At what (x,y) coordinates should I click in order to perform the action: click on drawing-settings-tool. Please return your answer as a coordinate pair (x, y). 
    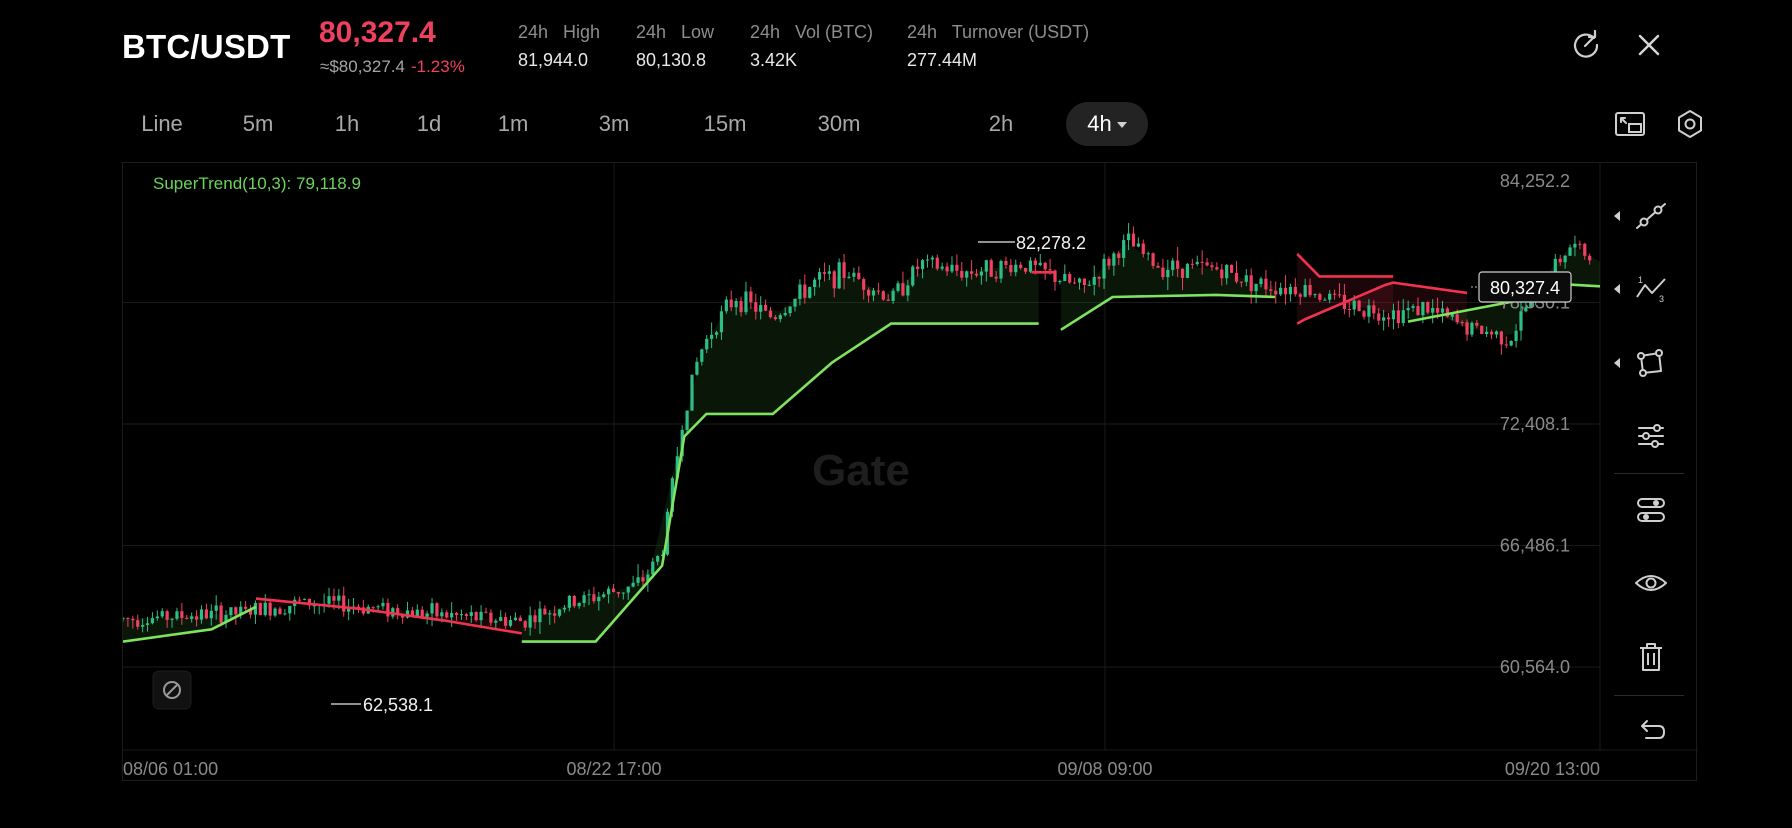
    Looking at the image, I should click on (1651, 510).